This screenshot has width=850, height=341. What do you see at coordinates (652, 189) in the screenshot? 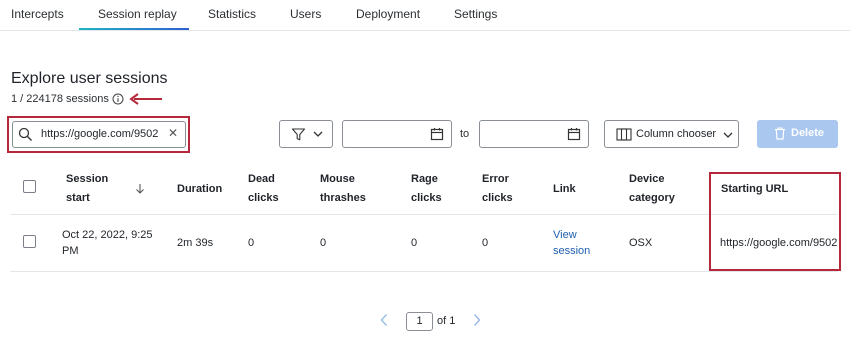
I see `column-header-device-category: Device category` at bounding box center [652, 189].